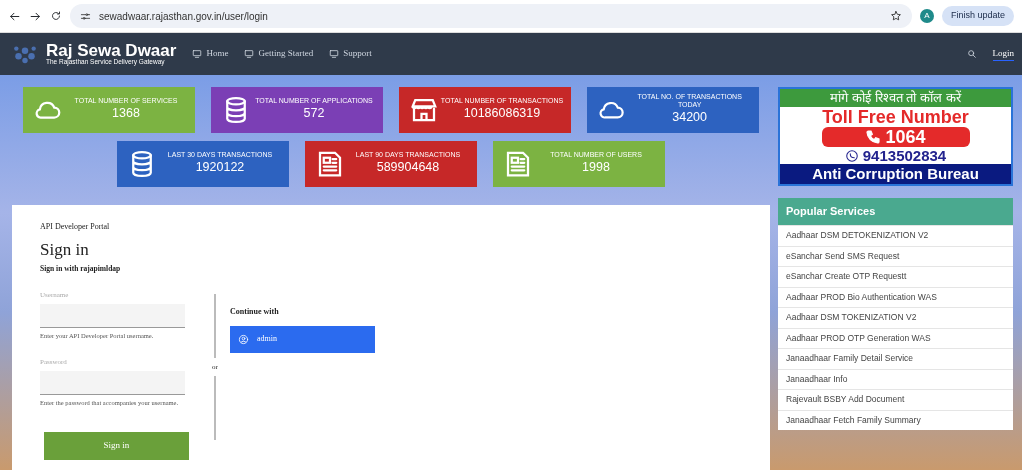 Image resolution: width=1022 pixels, height=470 pixels. Describe the element at coordinates (302, 339) in the screenshot. I see `login-provider-button: admin` at that location.